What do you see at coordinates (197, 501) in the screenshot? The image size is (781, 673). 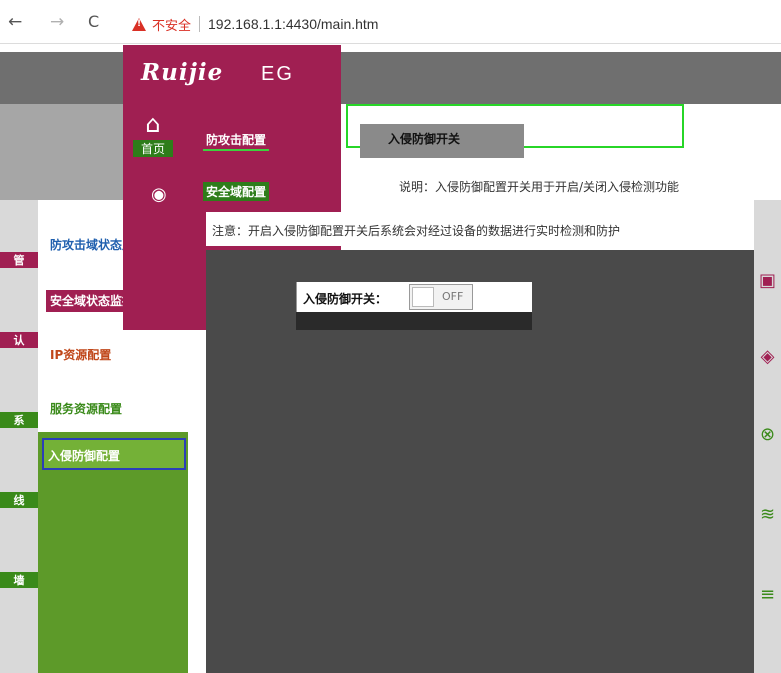 I see `content-divider` at bounding box center [197, 501].